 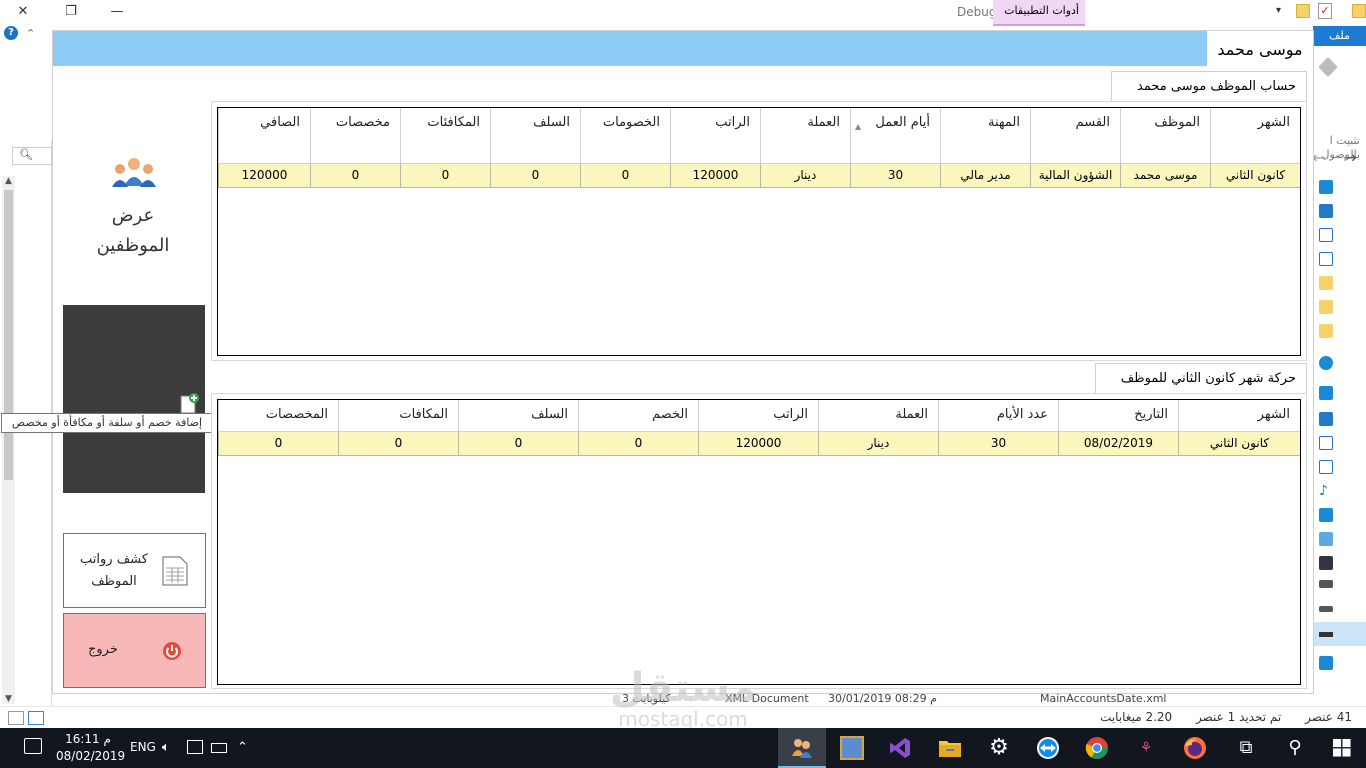 I want to click on minimize-icon: —, so click(x=117, y=12).